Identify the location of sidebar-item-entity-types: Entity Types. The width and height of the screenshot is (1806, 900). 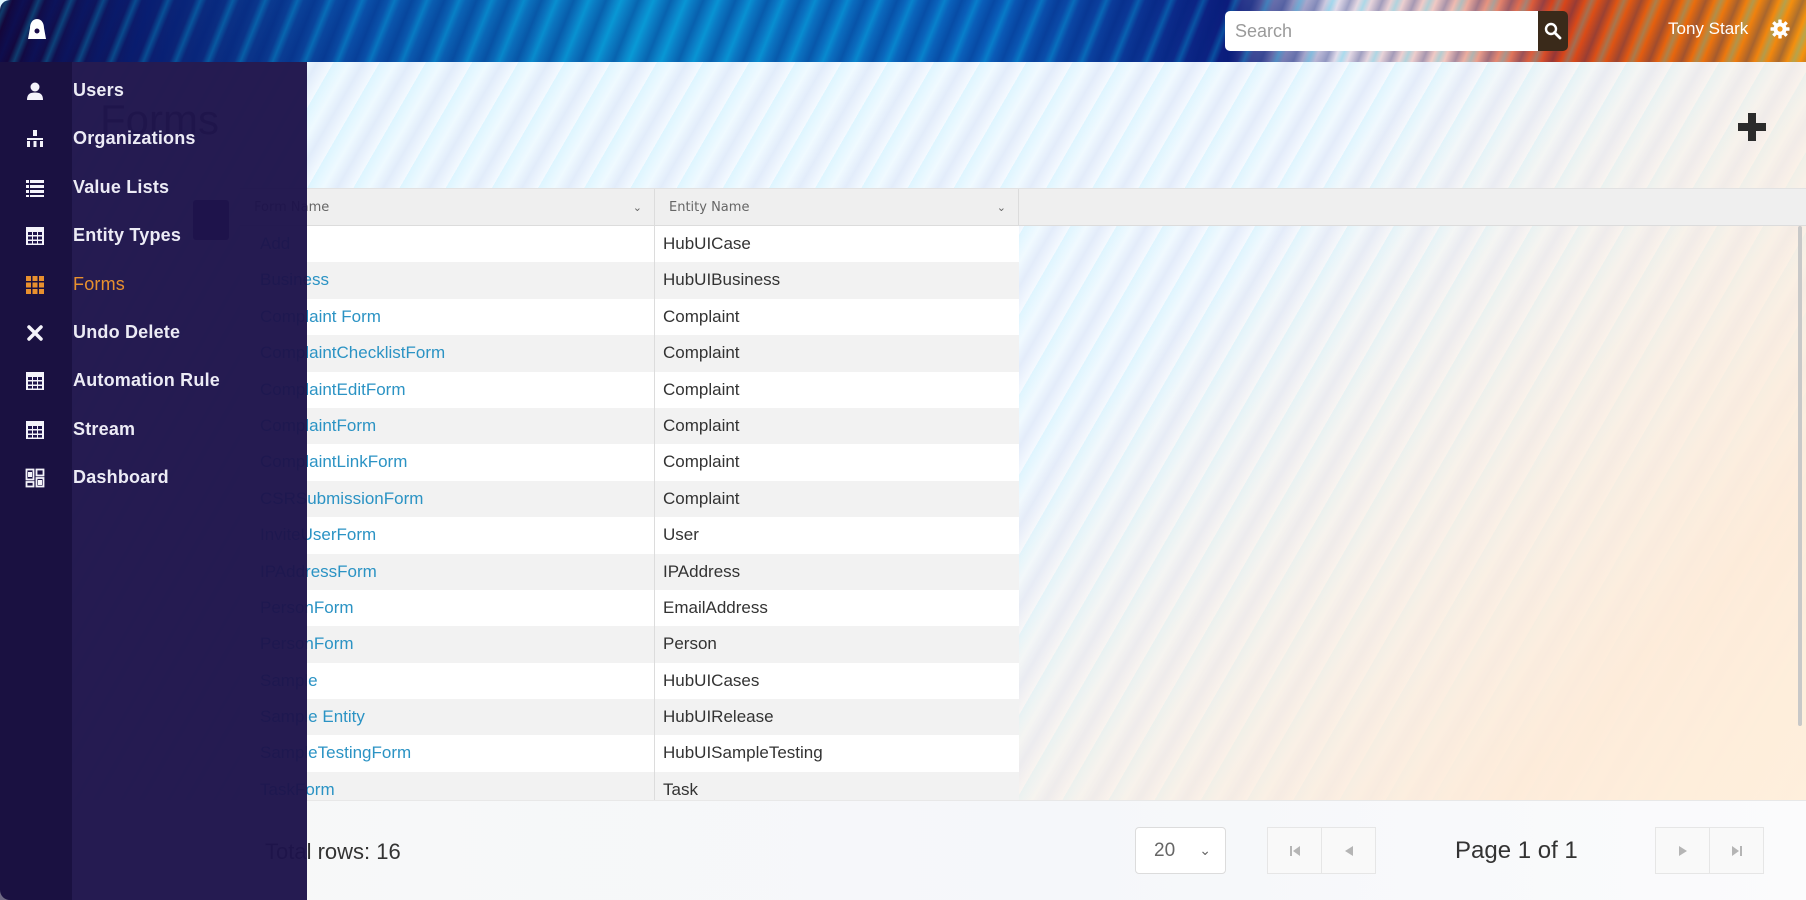
(153, 236).